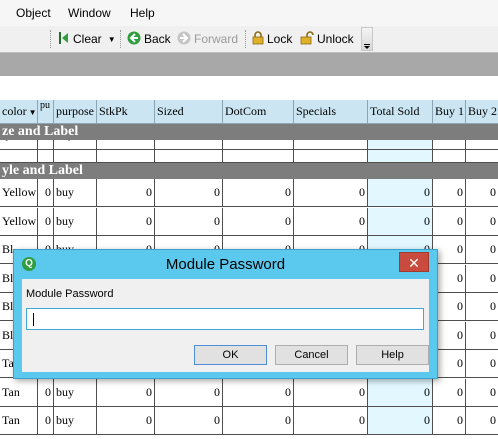 Image resolution: width=498 pixels, height=439 pixels. I want to click on back-label: Back, so click(157, 39).